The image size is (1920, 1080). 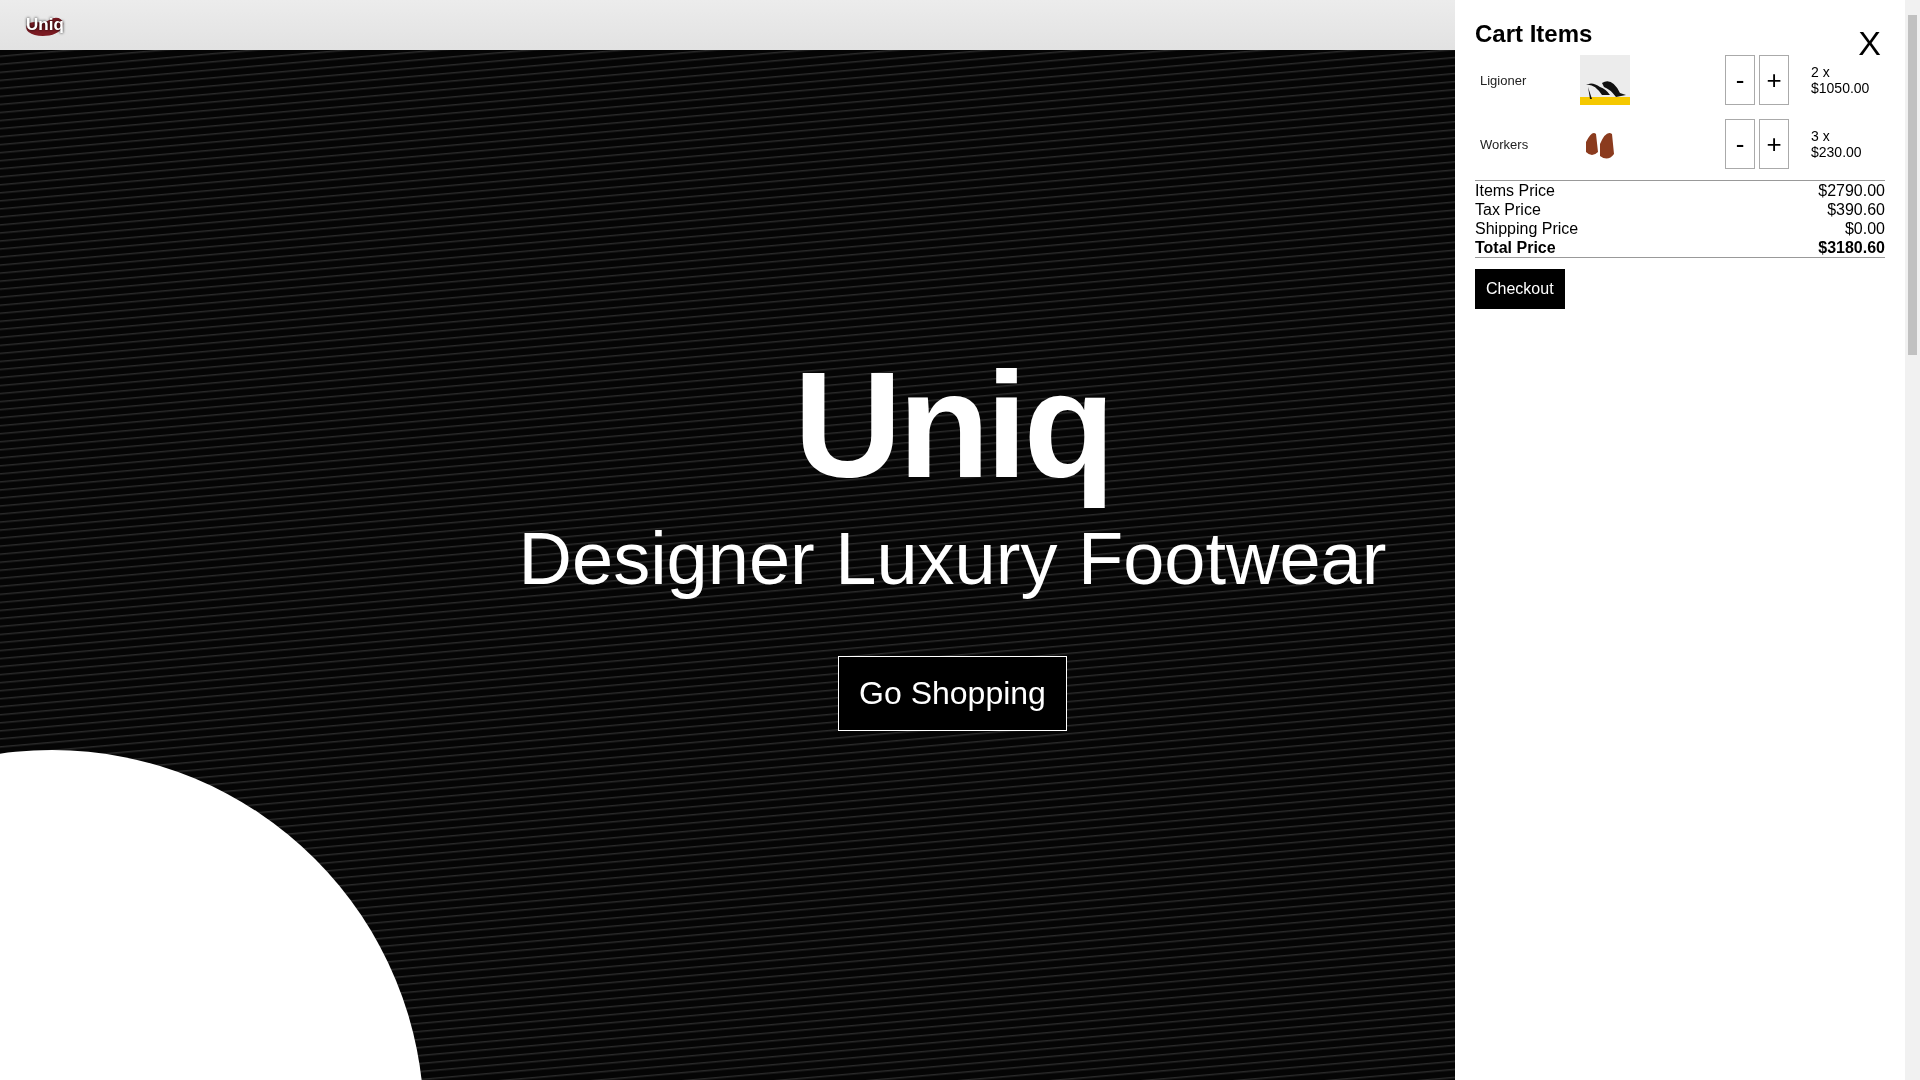 I want to click on logo-link: Uniq, so click(x=45, y=25).